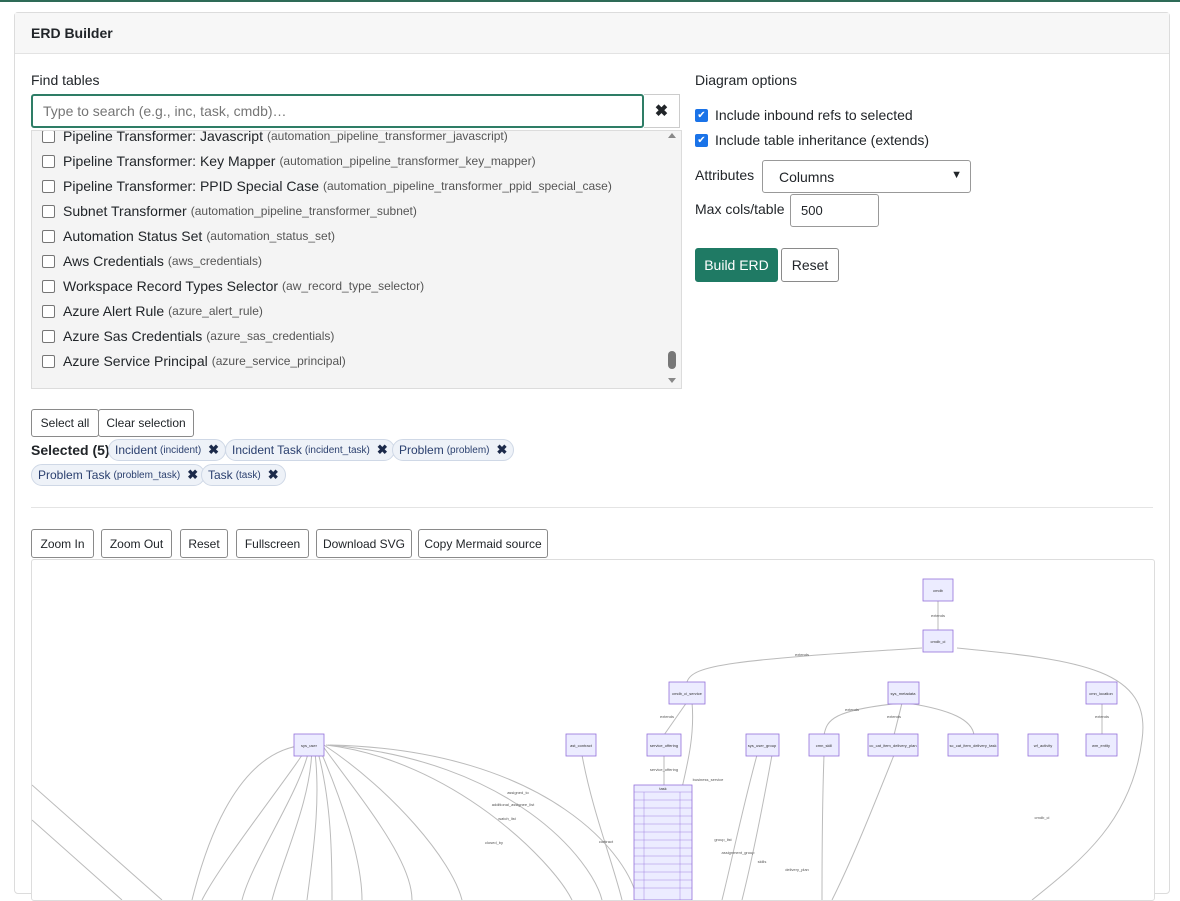 The image size is (1180, 901). Describe the element at coordinates (1101, 745) in the screenshot. I see `erd-node-label: wm_entity` at that location.